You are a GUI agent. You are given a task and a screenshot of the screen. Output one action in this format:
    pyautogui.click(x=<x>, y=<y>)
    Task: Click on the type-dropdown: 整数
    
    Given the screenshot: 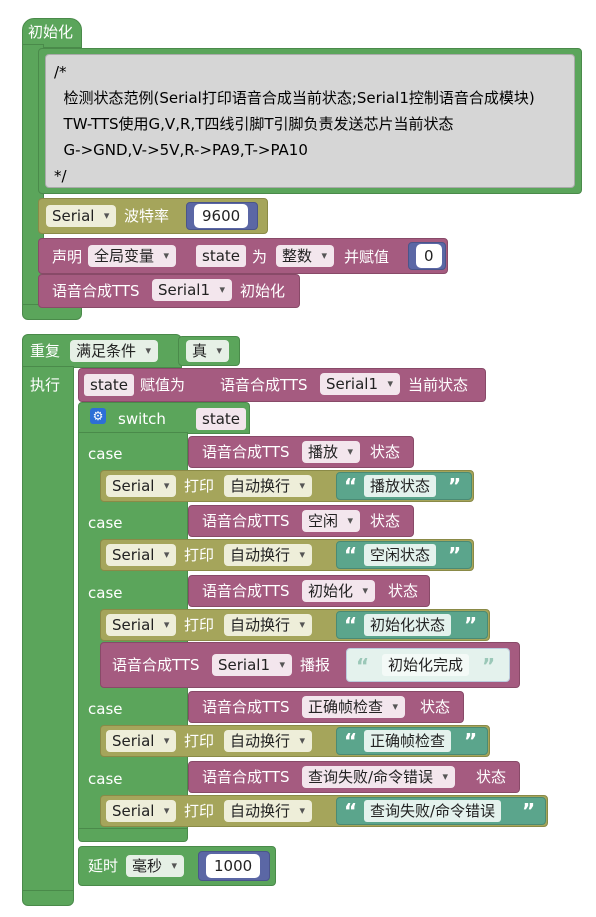 What is the action you would take?
    pyautogui.click(x=305, y=256)
    